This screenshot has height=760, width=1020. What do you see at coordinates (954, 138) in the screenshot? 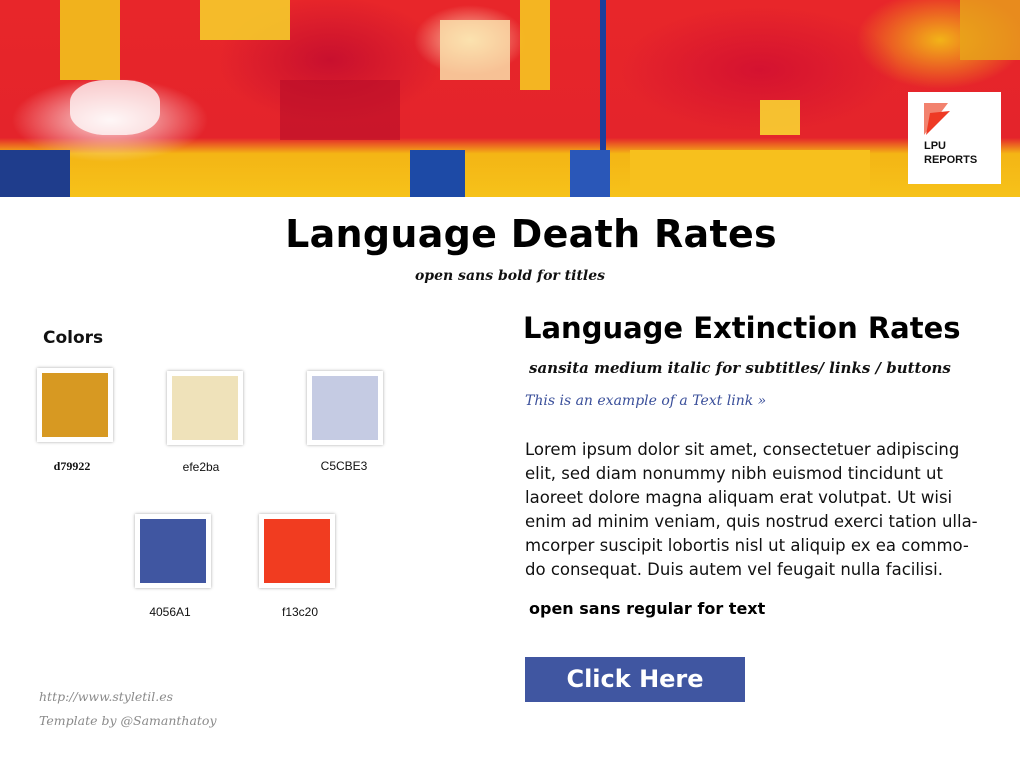
I see `logo-badge: LPU REPORTS` at bounding box center [954, 138].